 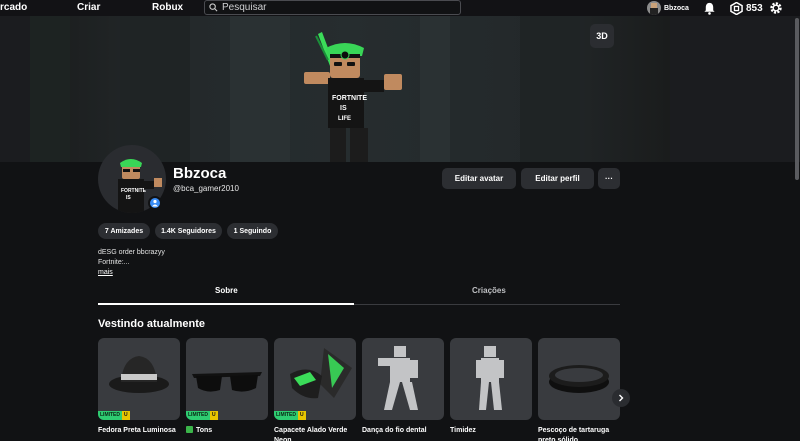 I want to click on edit-avatar-button: Editar avatar, so click(x=479, y=178).